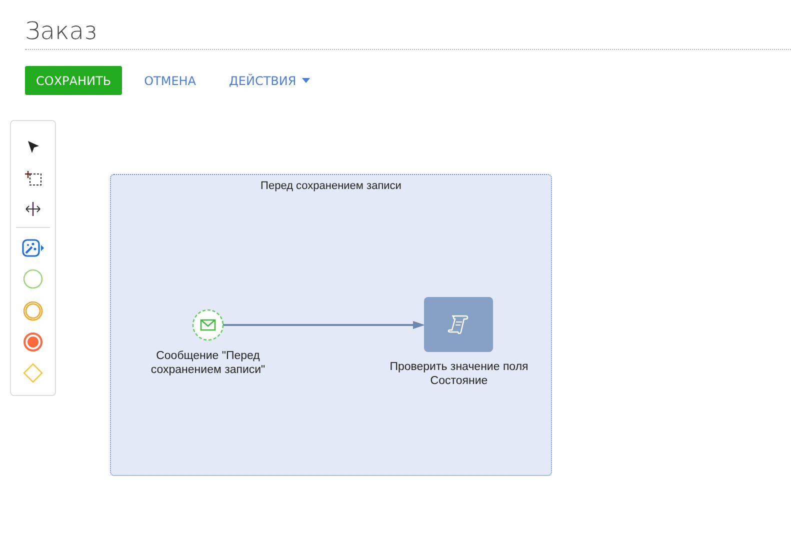 The height and width of the screenshot is (535, 791). Describe the element at coordinates (33, 147) in the screenshot. I see `pointer-icon` at that location.